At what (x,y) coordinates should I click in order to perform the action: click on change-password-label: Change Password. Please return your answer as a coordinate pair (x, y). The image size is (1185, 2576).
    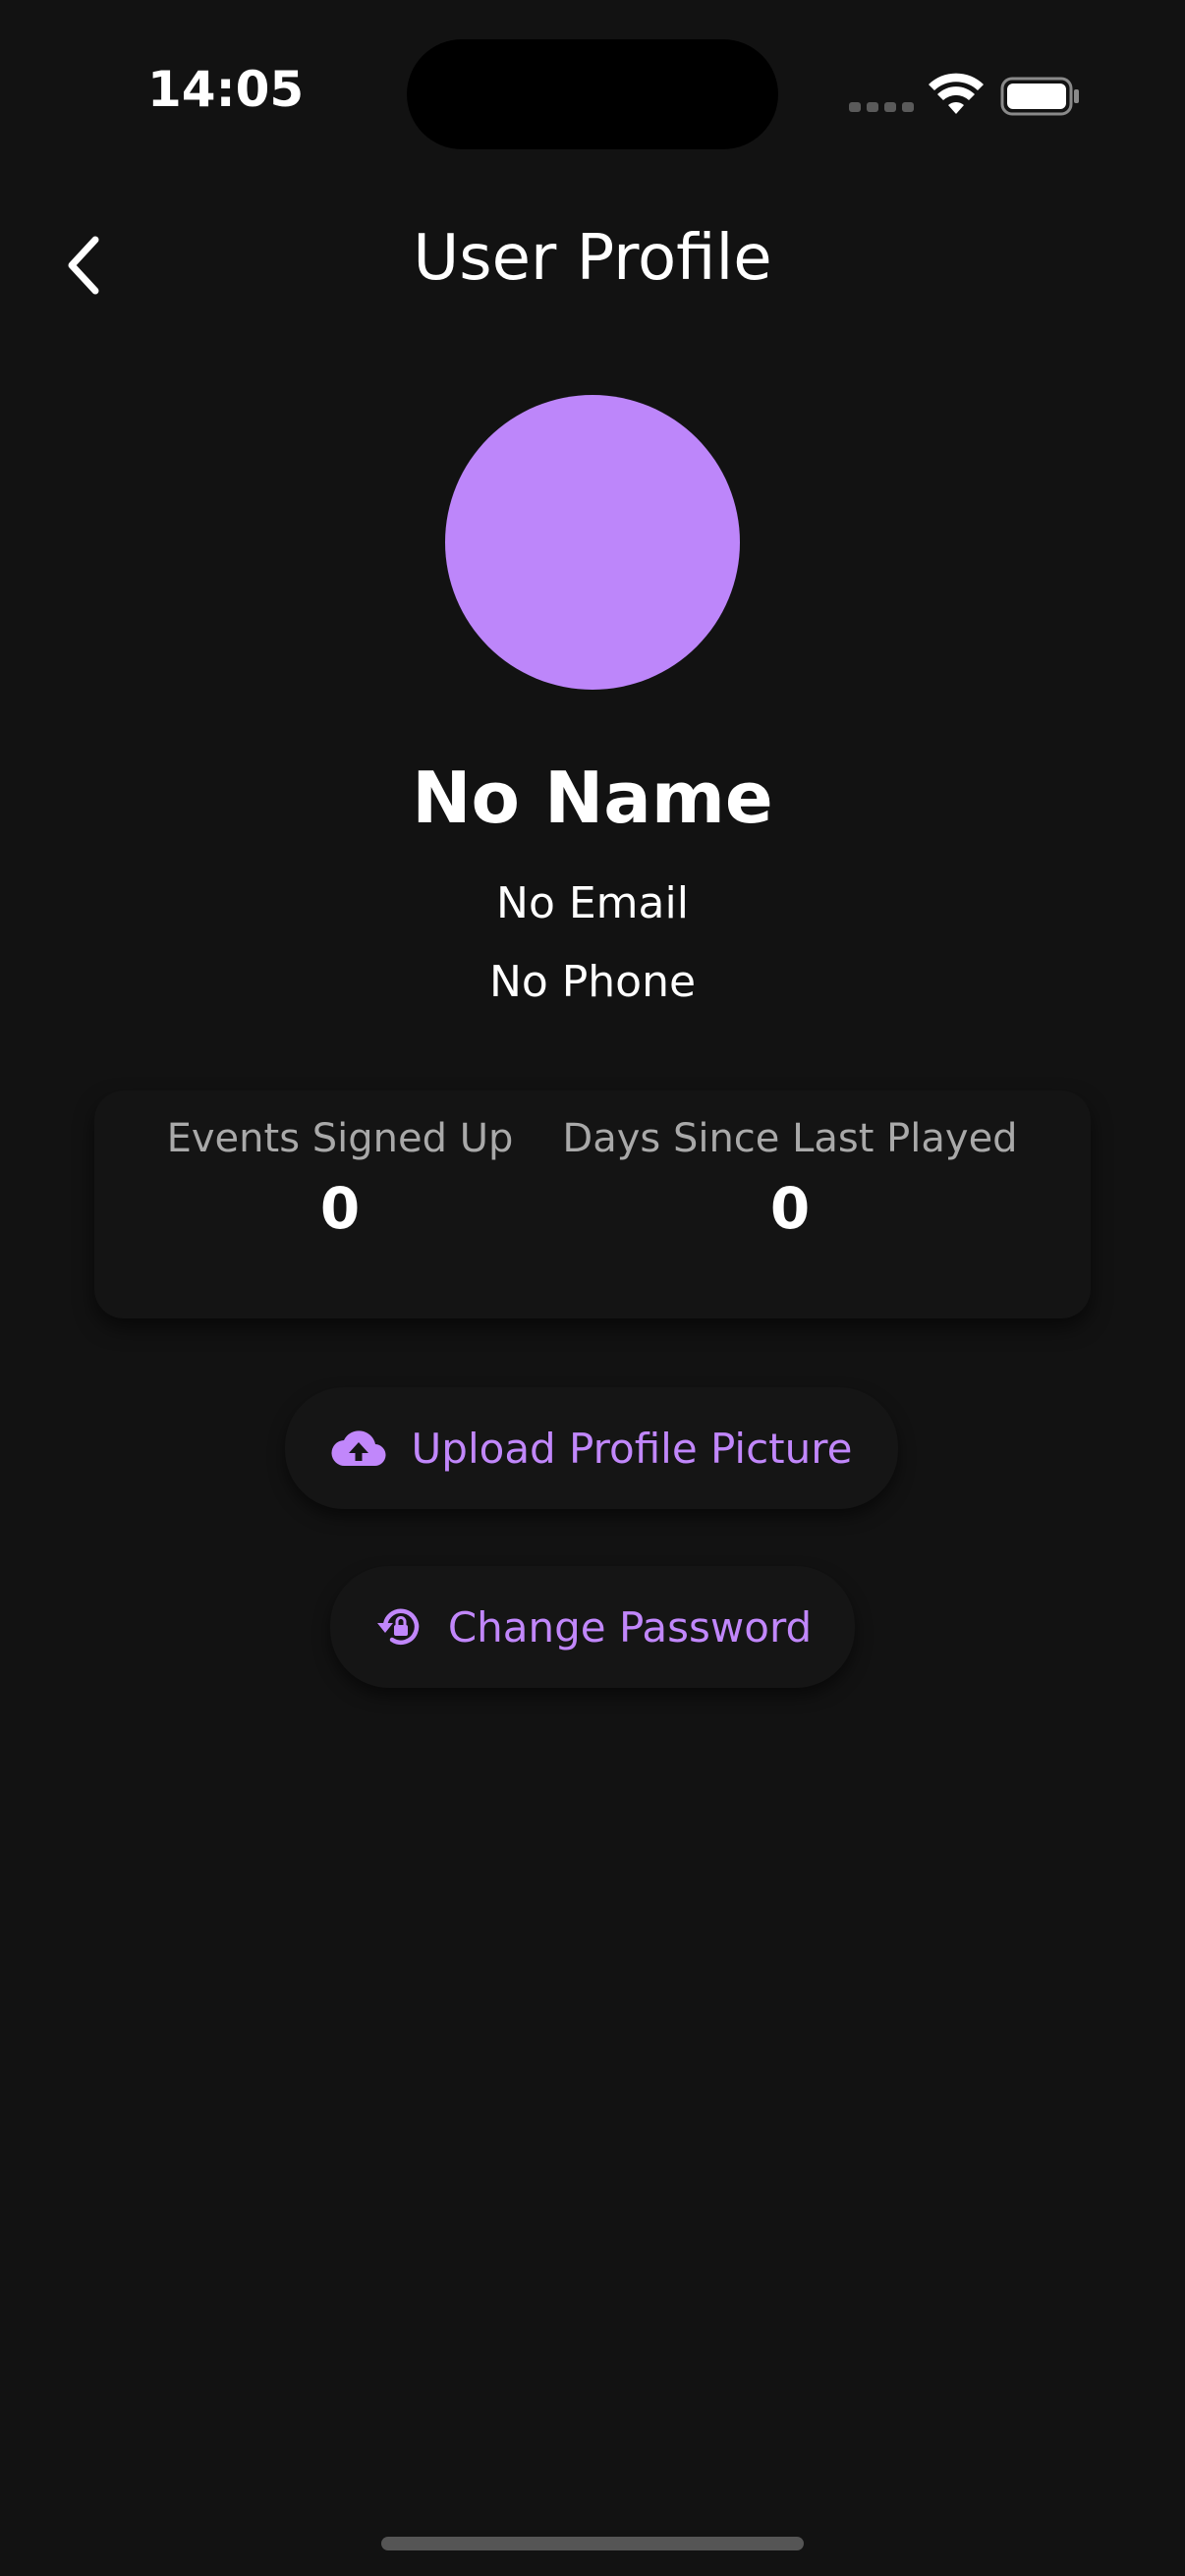
    Looking at the image, I should click on (630, 1627).